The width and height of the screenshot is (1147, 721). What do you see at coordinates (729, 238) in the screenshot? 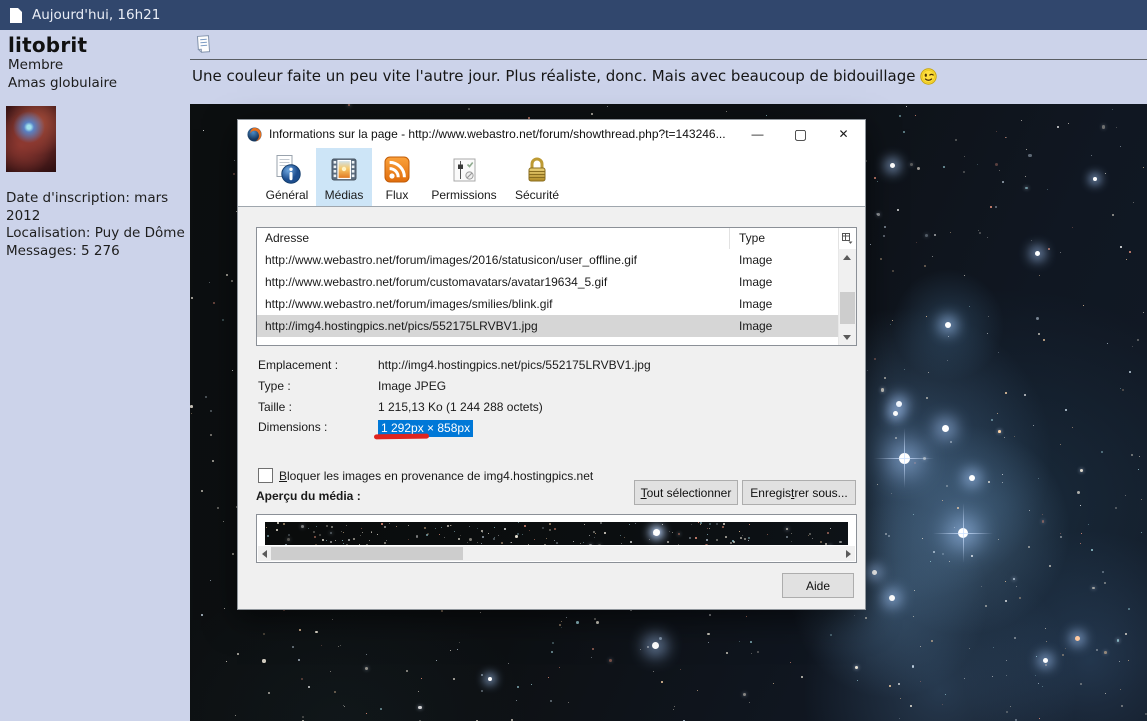
I see `column-divider` at bounding box center [729, 238].